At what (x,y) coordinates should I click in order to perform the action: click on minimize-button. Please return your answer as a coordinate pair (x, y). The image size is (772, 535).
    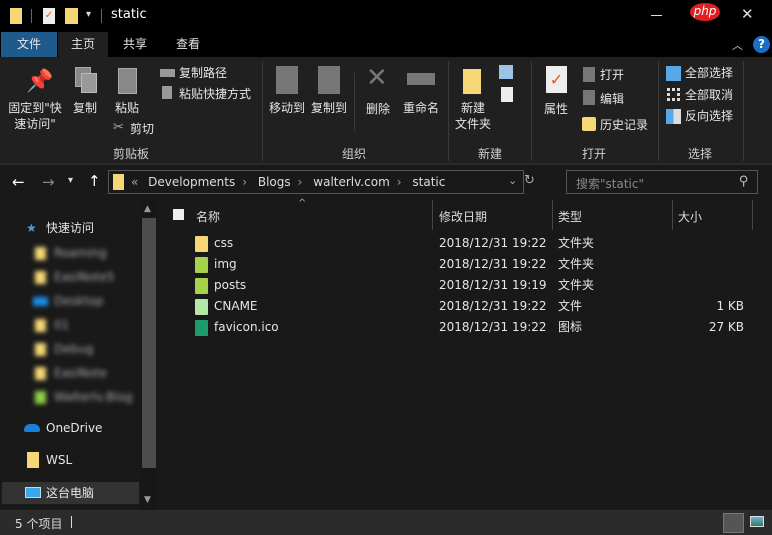
    Looking at the image, I should click on (656, 15).